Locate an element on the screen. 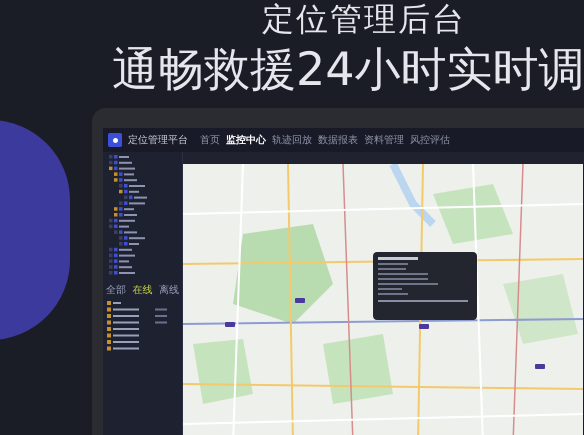 The width and height of the screenshot is (584, 435). nav-tab: 轨迹回放 is located at coordinates (292, 140).